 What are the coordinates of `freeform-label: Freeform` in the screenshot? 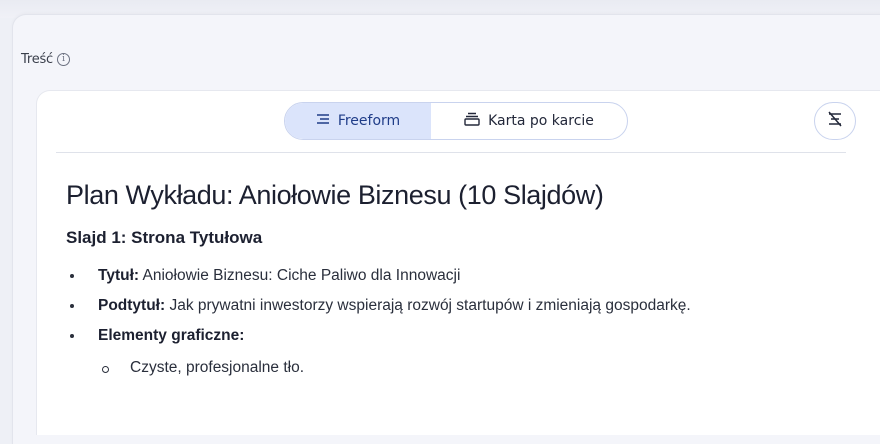 It's located at (369, 121).